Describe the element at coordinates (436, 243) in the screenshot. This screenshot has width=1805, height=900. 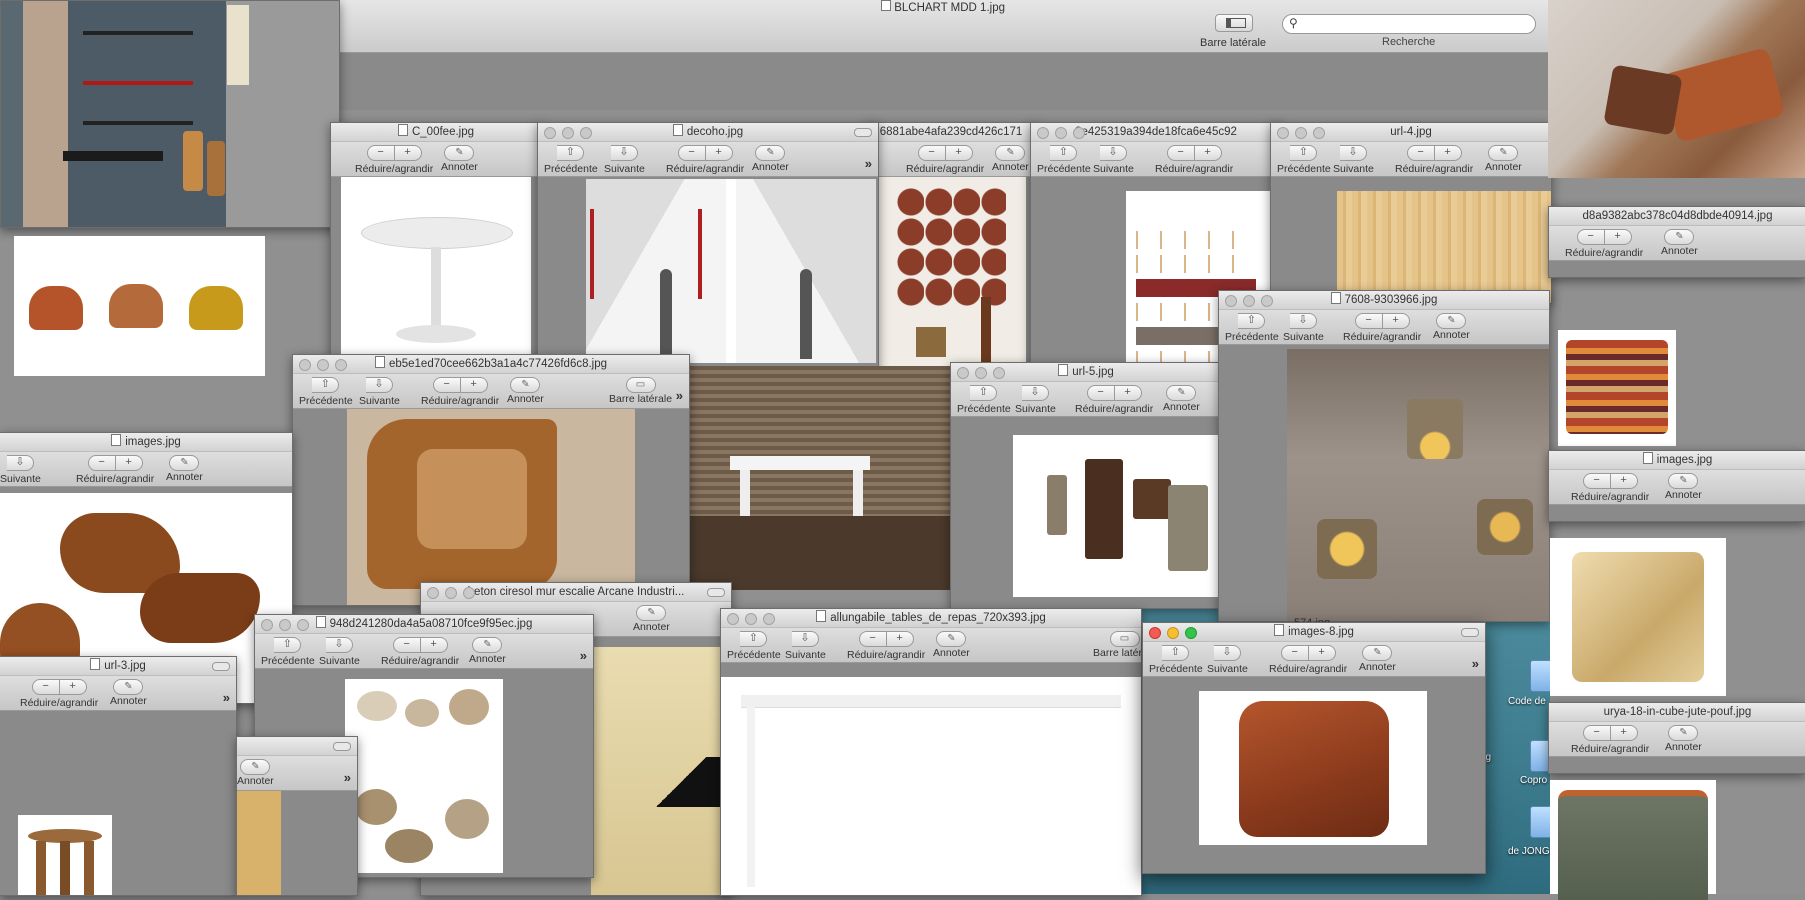
I see `preview-window-c00fee: C_00fee.jpg − + Réduire/agrandir ✎ Annoter` at that location.